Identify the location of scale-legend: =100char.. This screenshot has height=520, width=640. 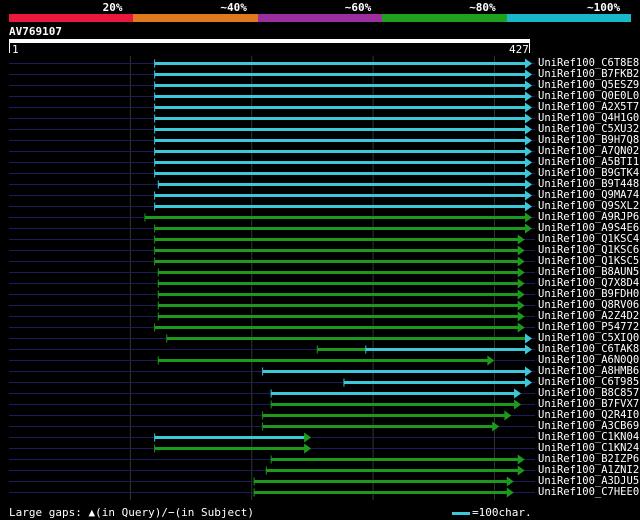
(492, 512).